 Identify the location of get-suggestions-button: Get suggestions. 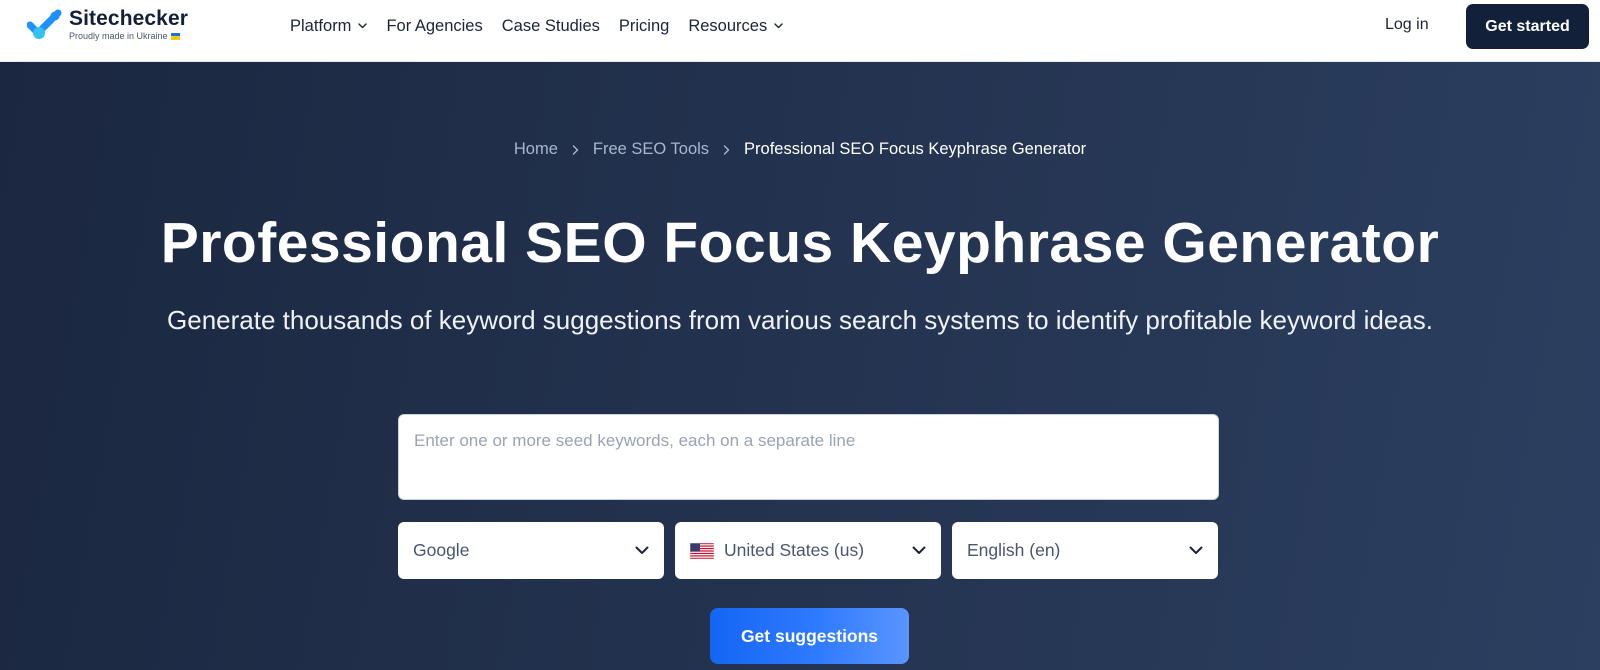
(809, 636).